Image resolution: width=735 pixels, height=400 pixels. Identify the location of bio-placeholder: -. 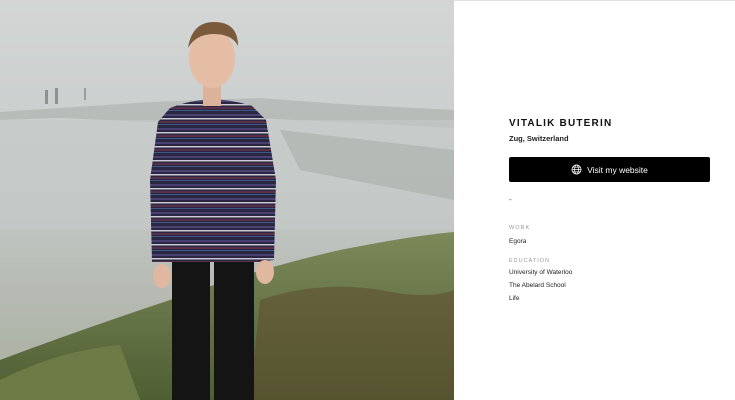
(510, 199).